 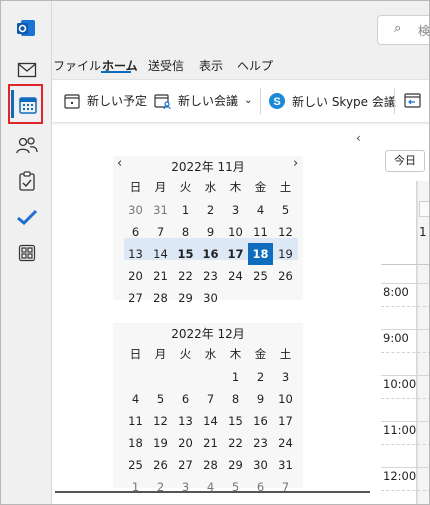 I want to click on next-month-chevron-icon: ›, so click(x=295, y=163).